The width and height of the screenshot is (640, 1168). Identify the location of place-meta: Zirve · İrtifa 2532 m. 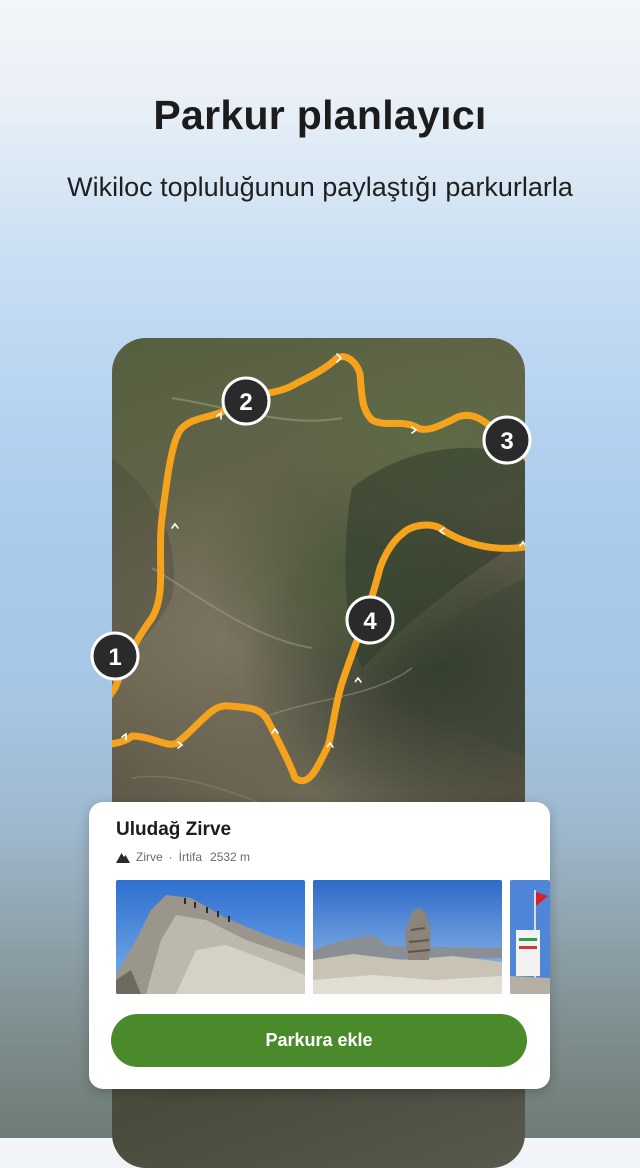
(183, 857).